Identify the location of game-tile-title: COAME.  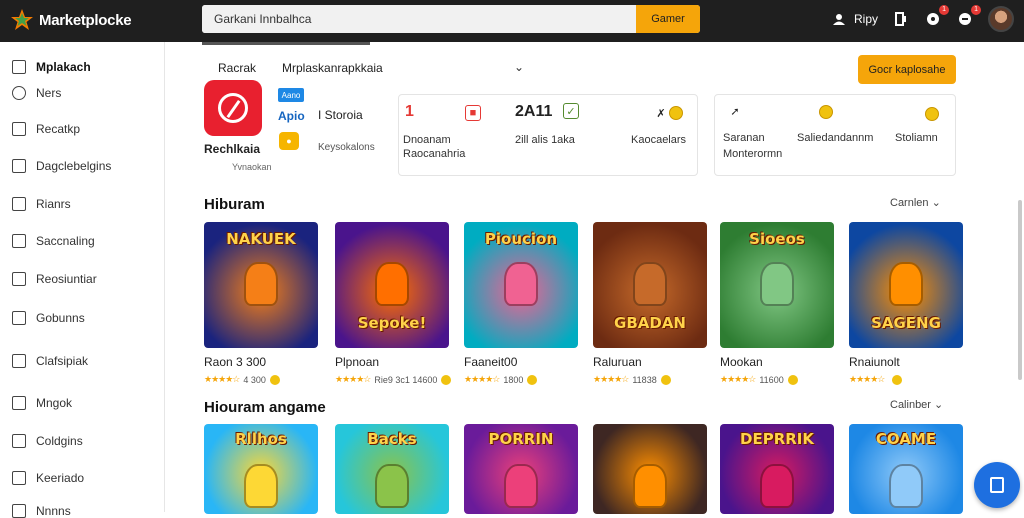
(906, 439).